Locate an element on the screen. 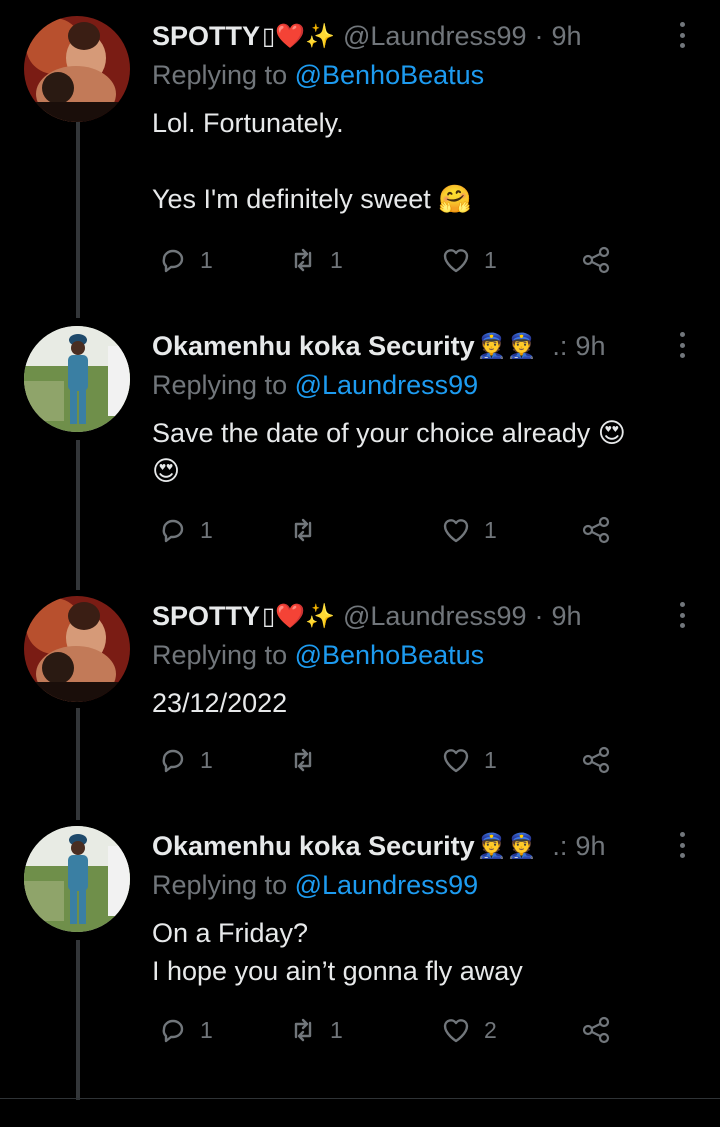  tweet-text: Save the date of your choice already 😍 😍 is located at coordinates (422, 452).